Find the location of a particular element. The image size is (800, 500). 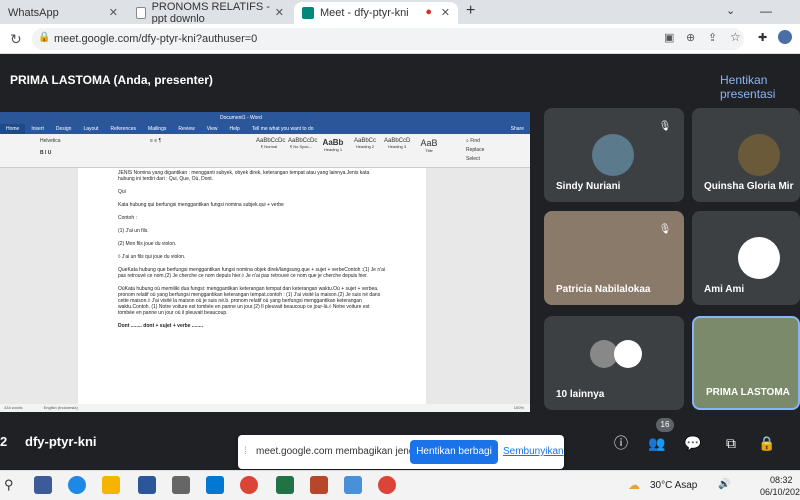

style-normal: AaBbCcDc ¶ Normal is located at coordinates (270, 149).